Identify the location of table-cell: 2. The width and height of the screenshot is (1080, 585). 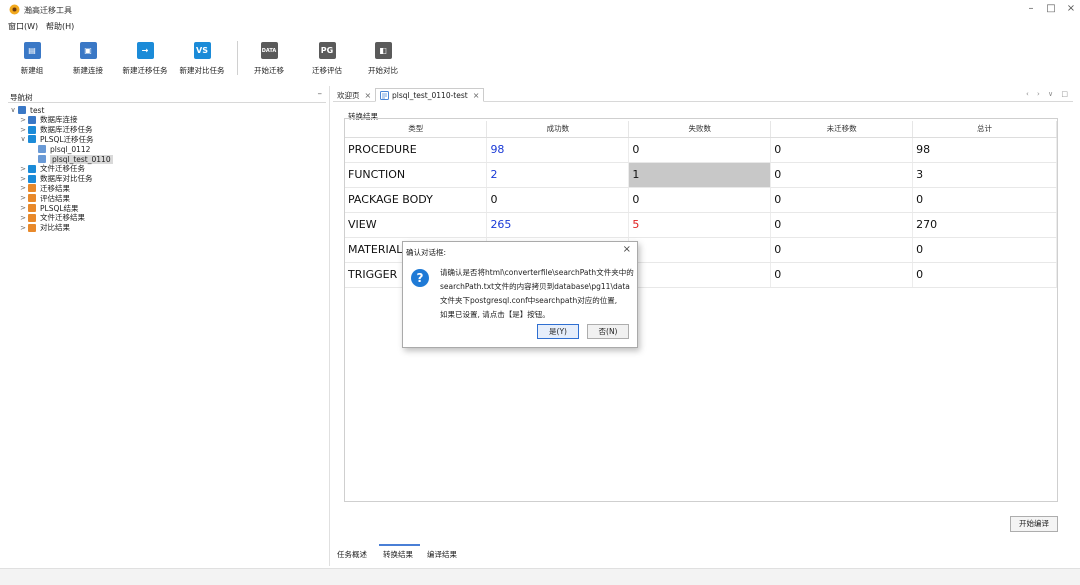
(558, 175).